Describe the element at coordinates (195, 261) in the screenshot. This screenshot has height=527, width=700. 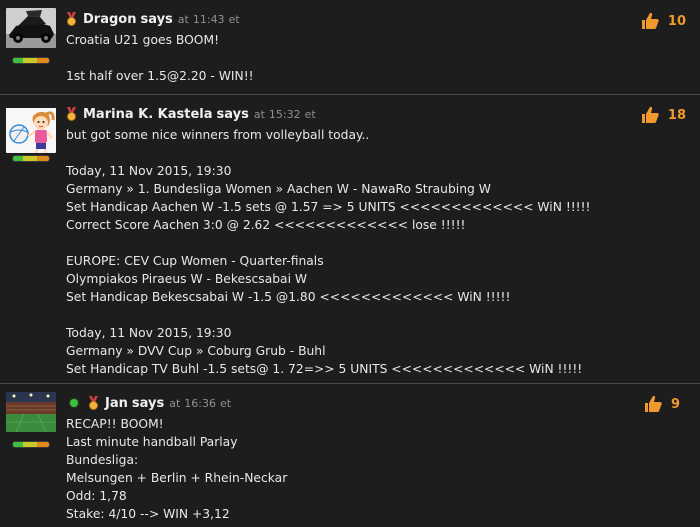
I see `comment-line: EUROPE: CEV Cup Women - Quarter-finals` at that location.